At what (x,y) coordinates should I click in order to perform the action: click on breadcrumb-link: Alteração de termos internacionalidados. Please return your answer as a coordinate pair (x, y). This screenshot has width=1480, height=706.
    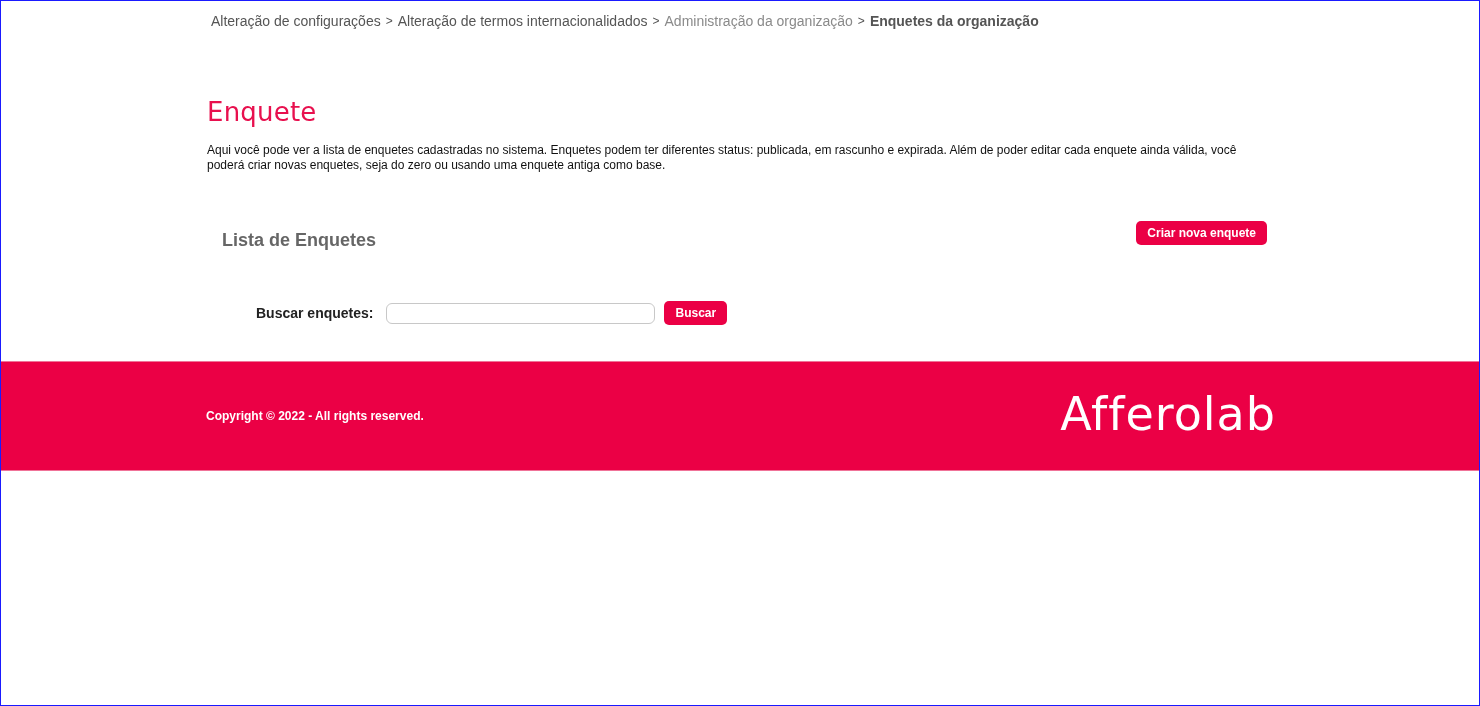
    Looking at the image, I should click on (522, 21).